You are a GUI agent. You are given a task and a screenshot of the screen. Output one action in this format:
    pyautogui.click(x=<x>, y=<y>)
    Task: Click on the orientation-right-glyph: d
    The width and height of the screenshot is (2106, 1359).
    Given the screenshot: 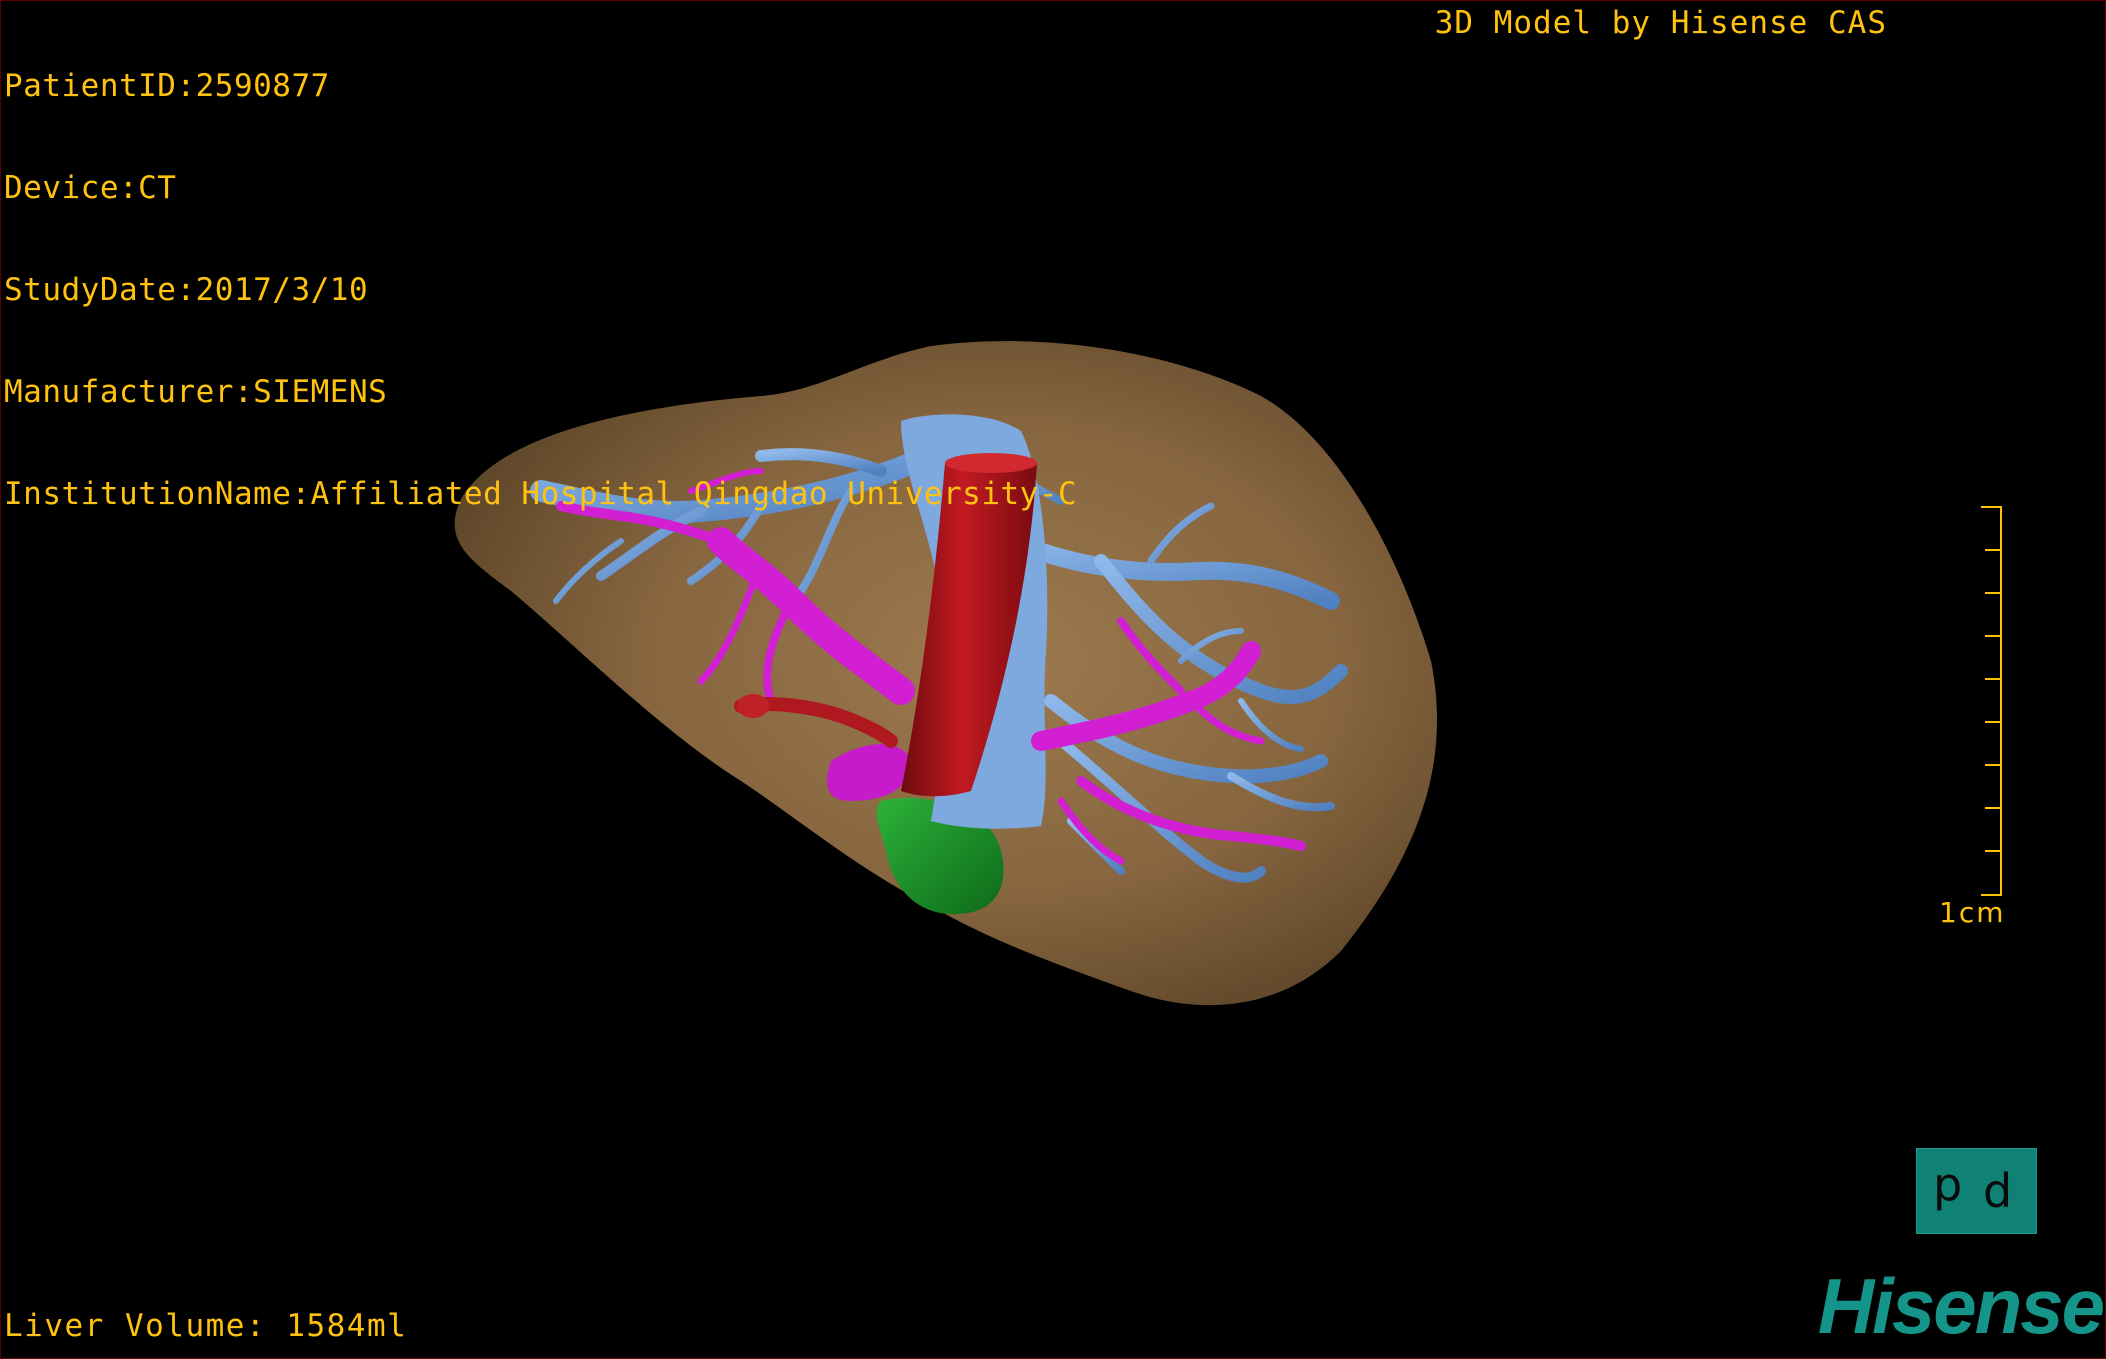 What is the action you would take?
    pyautogui.click(x=1998, y=1191)
    